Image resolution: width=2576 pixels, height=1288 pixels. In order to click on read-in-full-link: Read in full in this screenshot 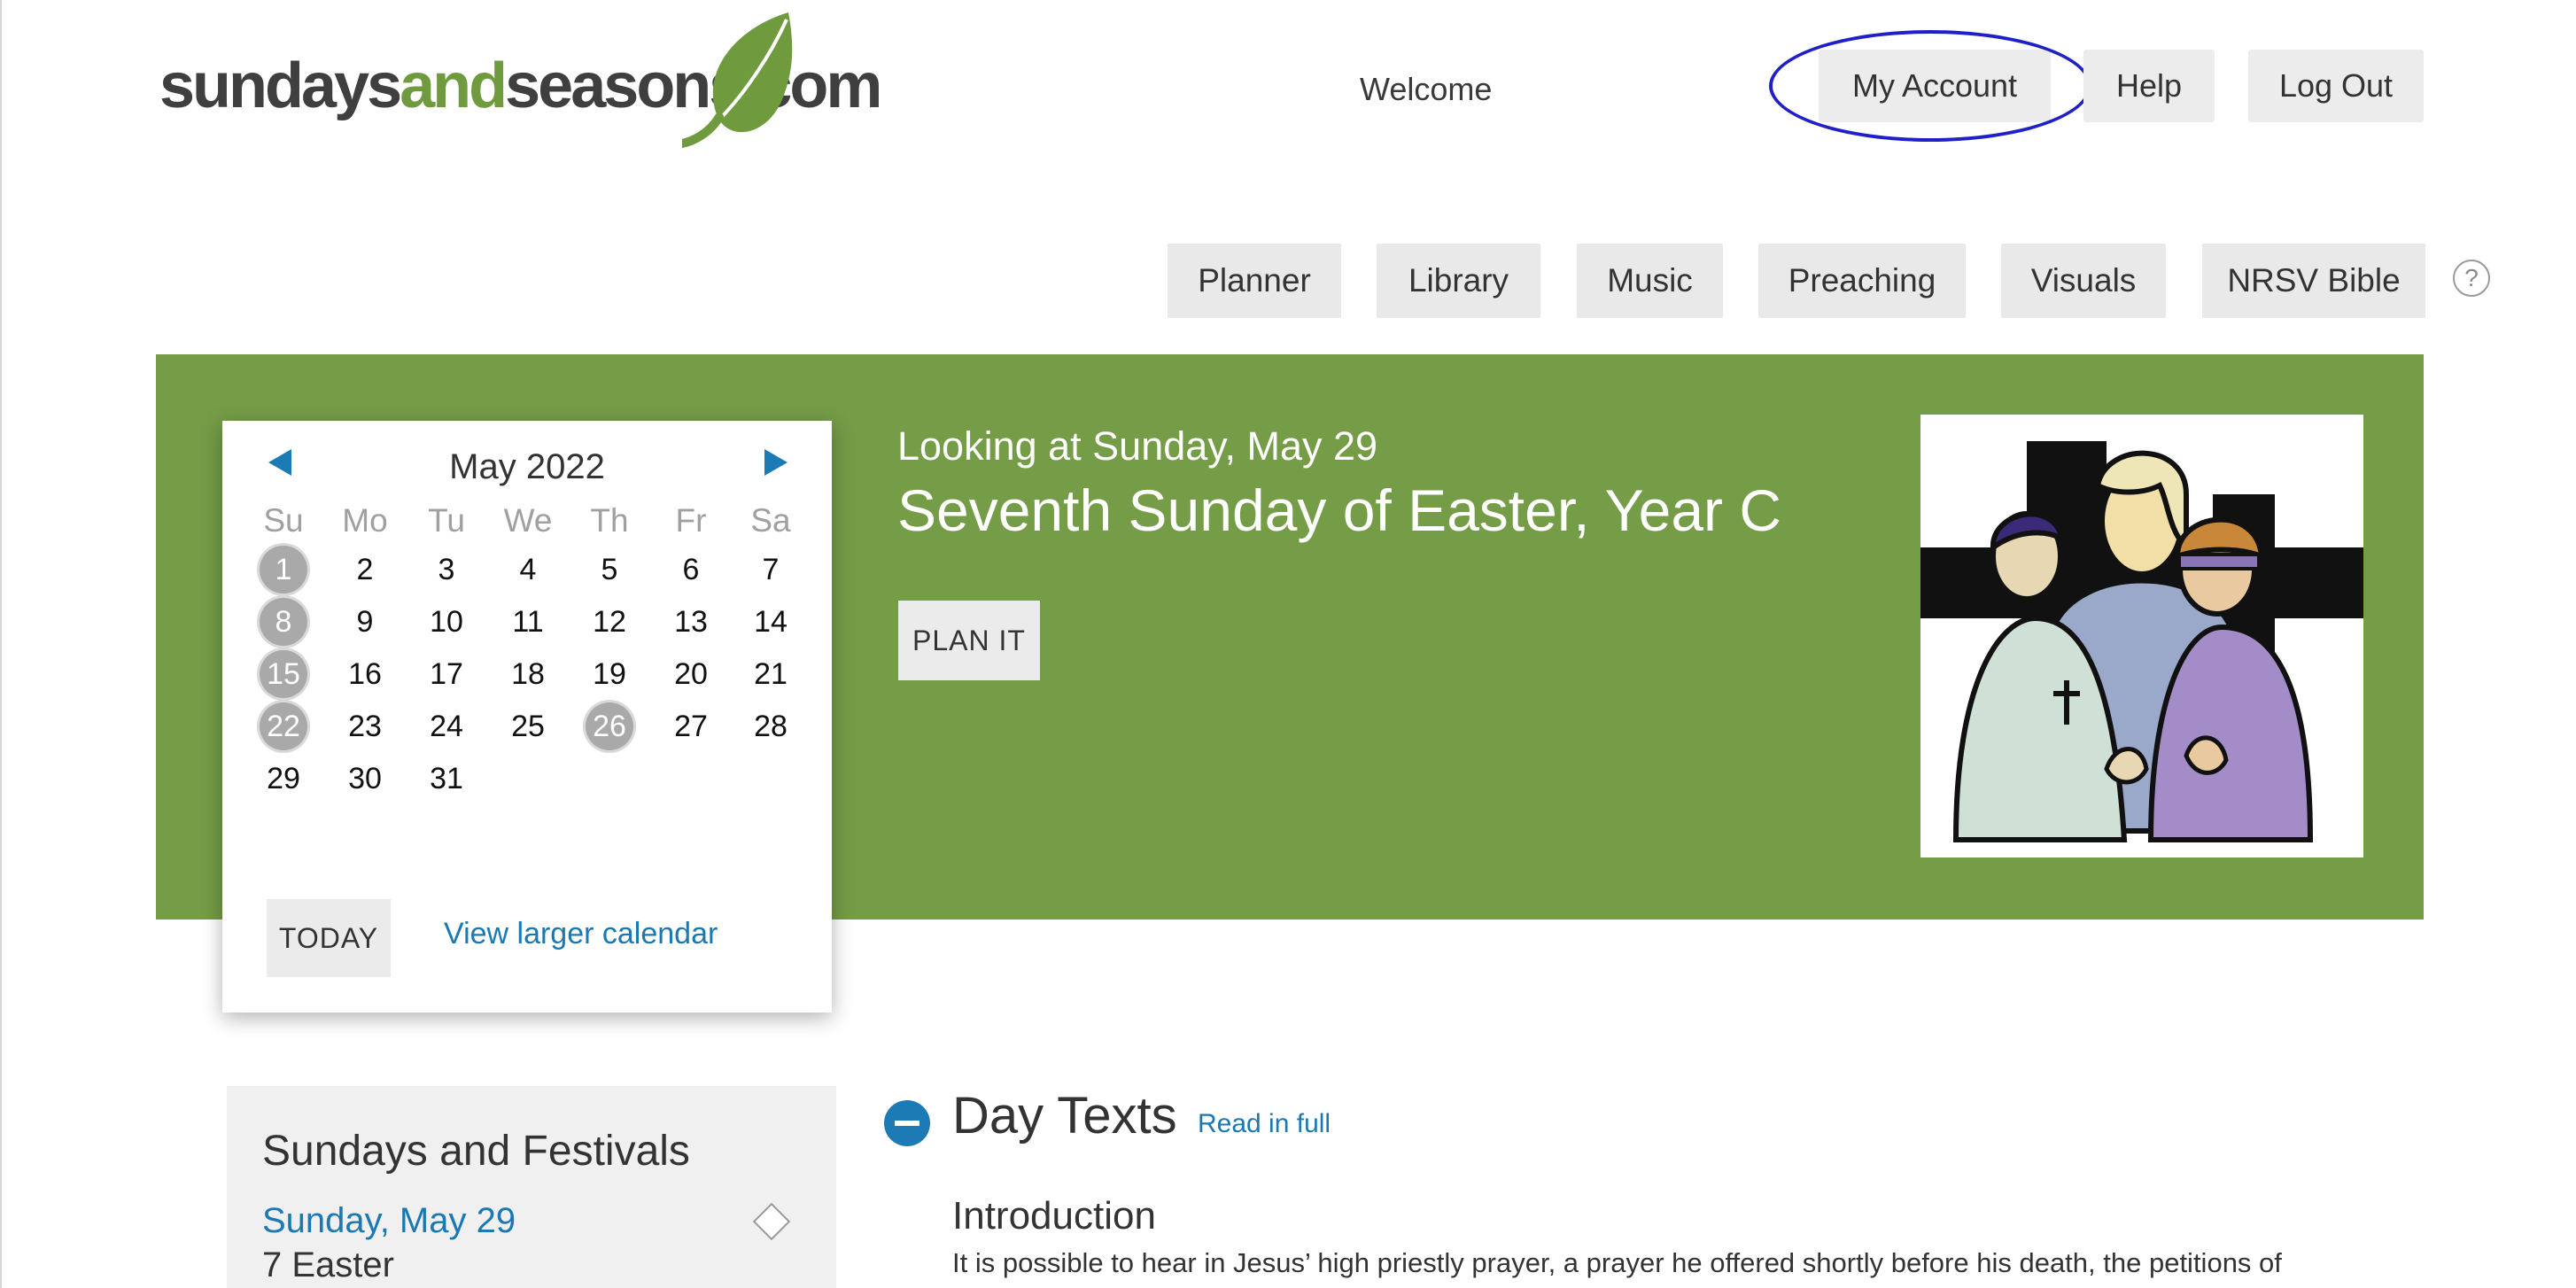, I will do `click(1264, 1124)`.